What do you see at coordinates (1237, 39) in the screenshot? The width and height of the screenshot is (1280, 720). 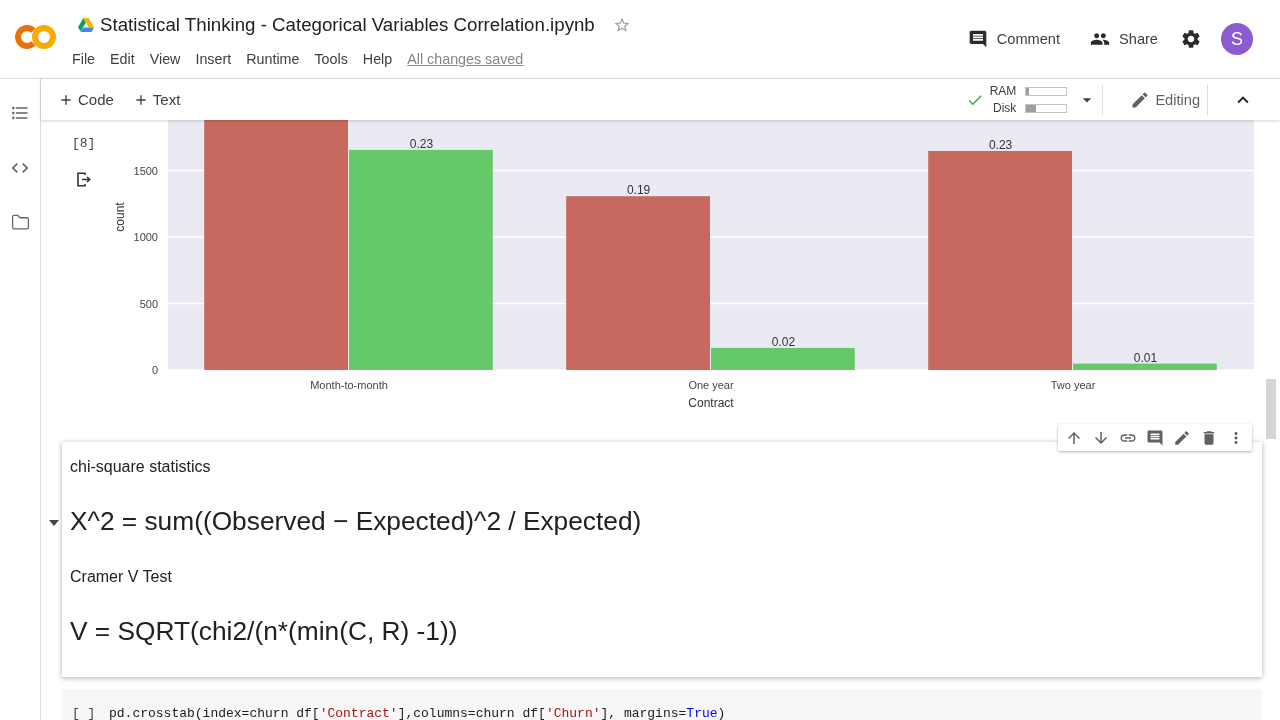 I see `avatar: S` at bounding box center [1237, 39].